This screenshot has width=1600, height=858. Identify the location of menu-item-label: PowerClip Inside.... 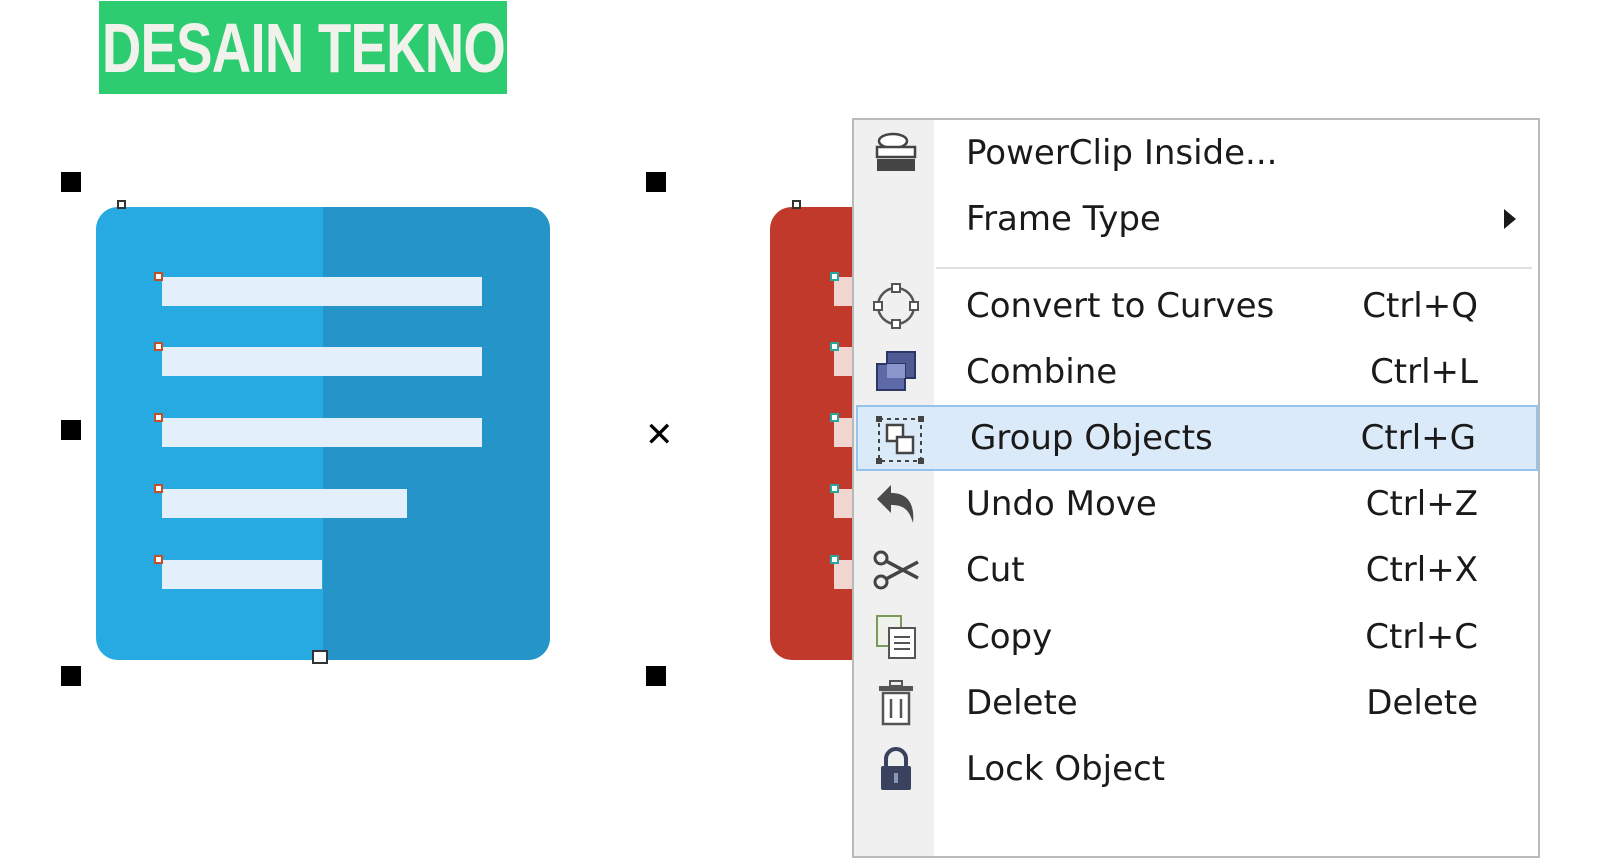
(1122, 153).